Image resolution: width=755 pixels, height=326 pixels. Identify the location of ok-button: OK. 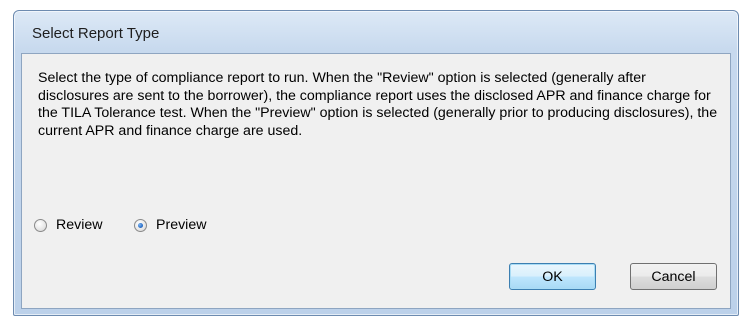
(552, 276).